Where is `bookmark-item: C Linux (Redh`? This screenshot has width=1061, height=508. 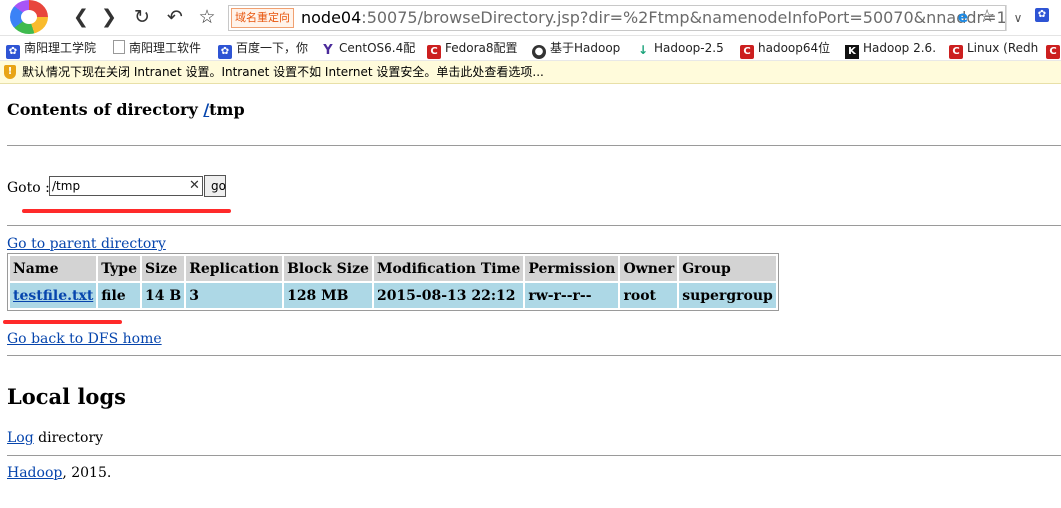 bookmark-item: C Linux (Redh is located at coordinates (994, 49).